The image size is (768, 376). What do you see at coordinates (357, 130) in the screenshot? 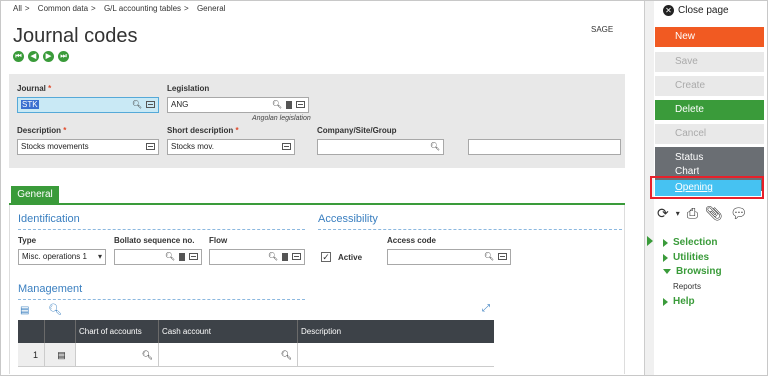
I see `company-label: Company/Site/Group` at bounding box center [357, 130].